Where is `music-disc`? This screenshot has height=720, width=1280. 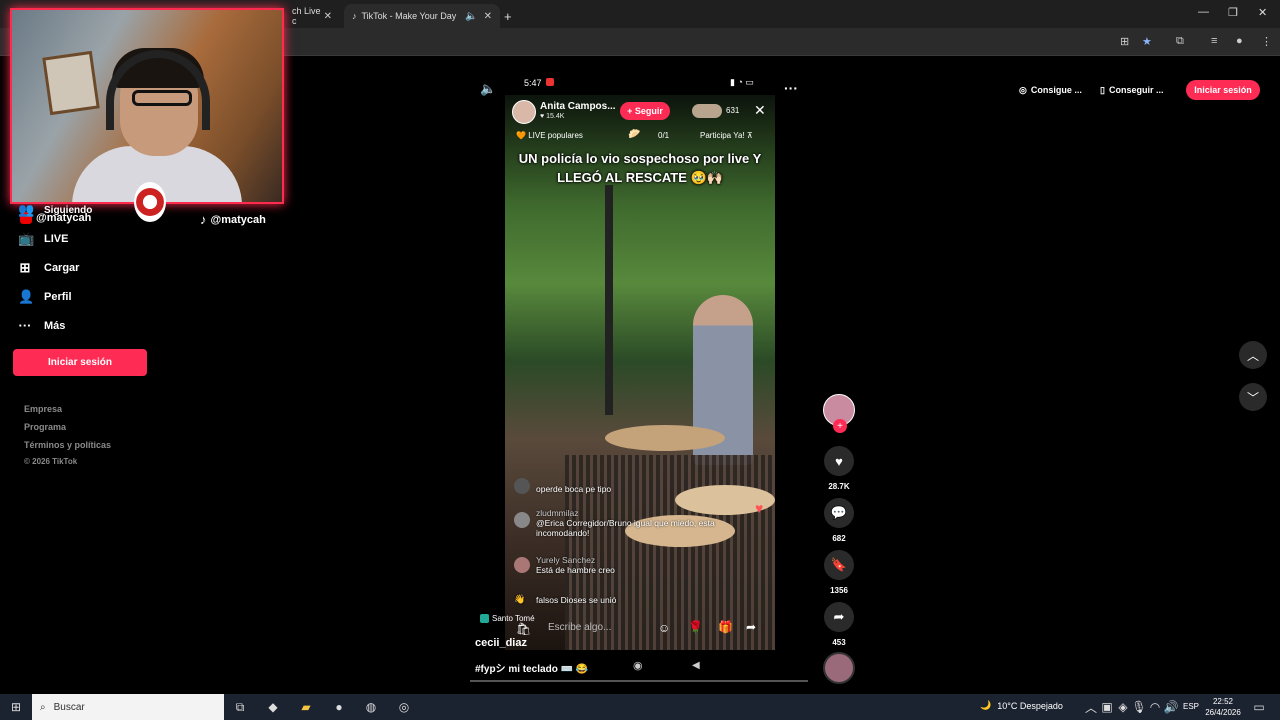 music-disc is located at coordinates (839, 668).